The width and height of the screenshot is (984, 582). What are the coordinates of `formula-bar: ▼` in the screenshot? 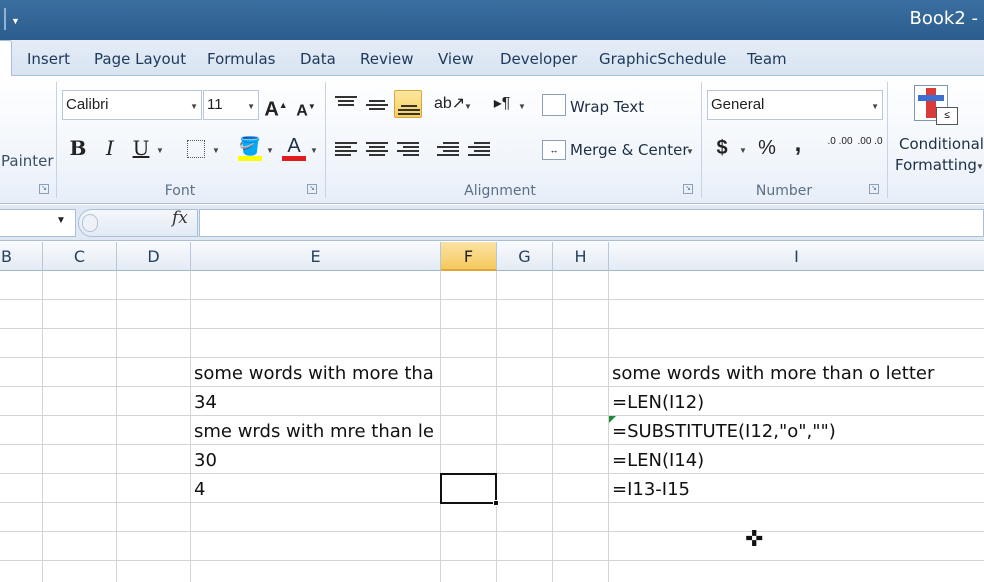 It's located at (492, 223).